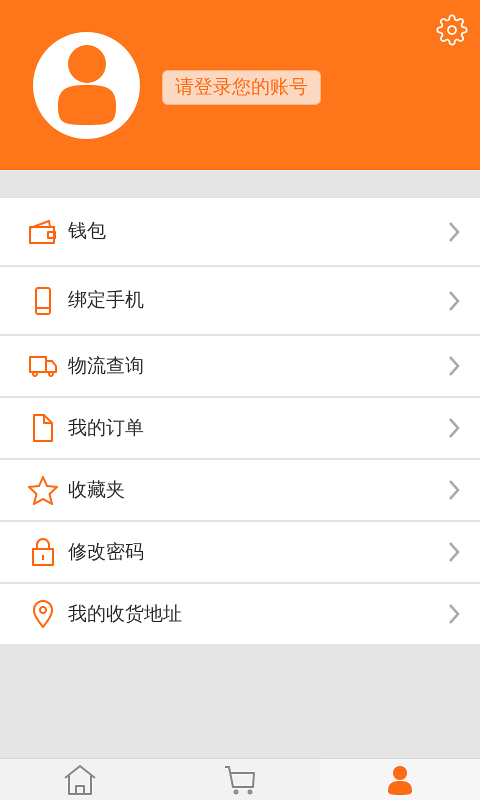 The image size is (480, 800). I want to click on menu-label: 收藏夹, so click(97, 490).